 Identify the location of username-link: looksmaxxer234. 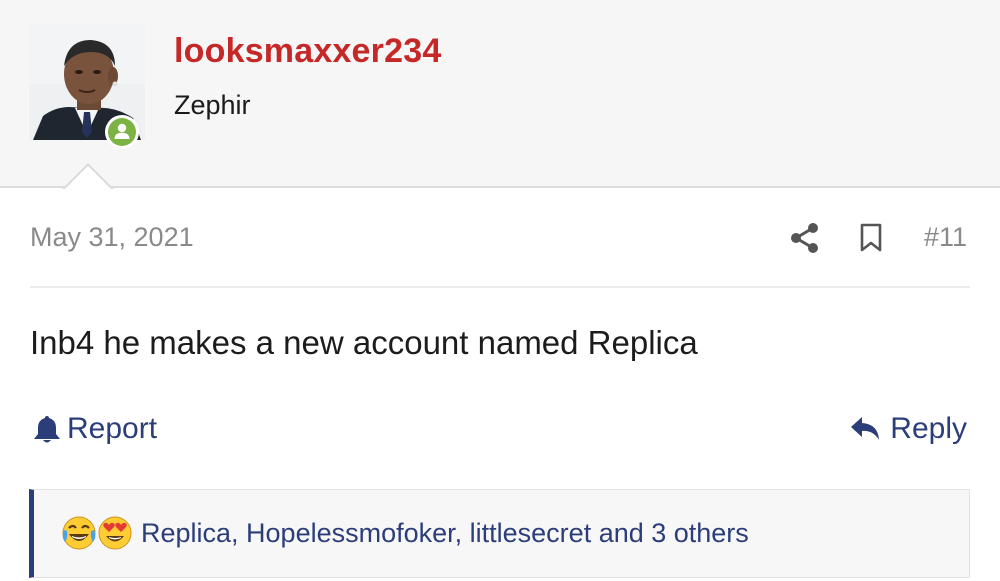
(307, 51).